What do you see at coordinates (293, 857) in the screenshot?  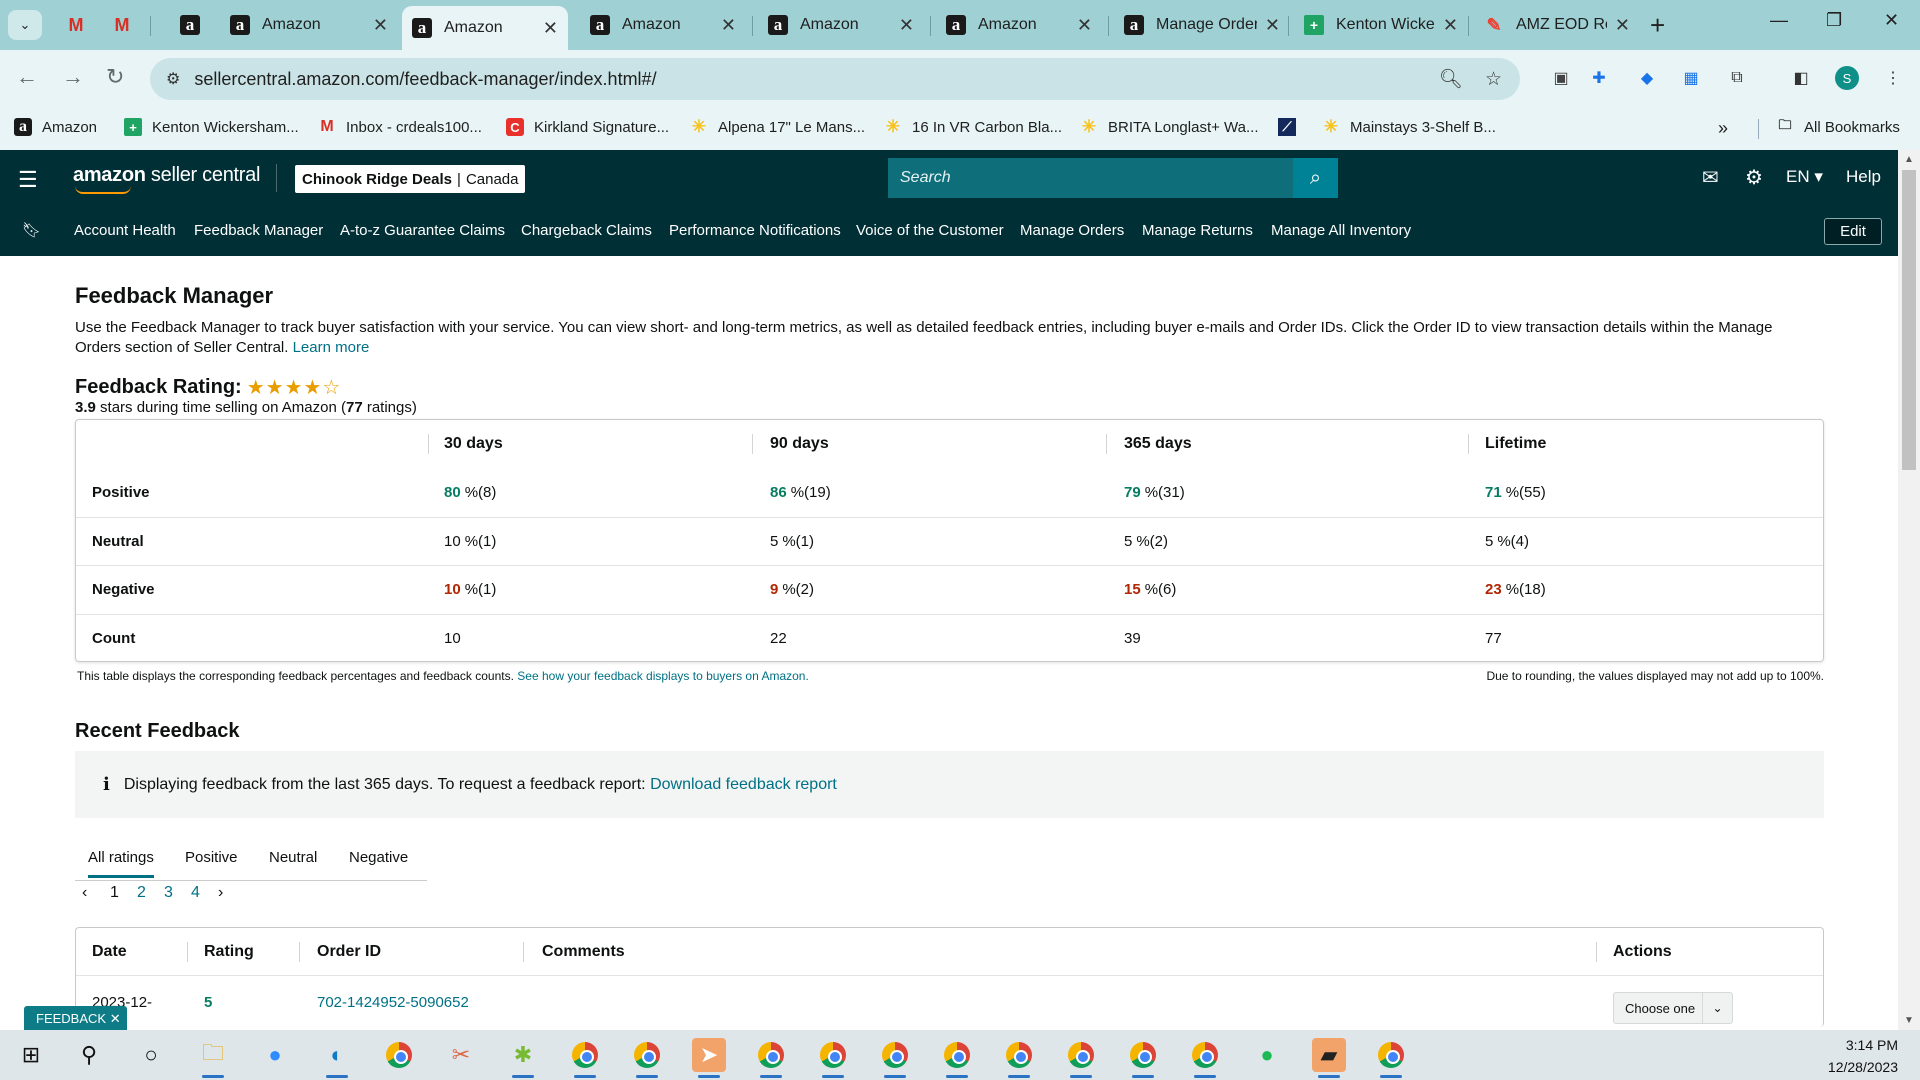 I see `tab-neutral: Neutral` at bounding box center [293, 857].